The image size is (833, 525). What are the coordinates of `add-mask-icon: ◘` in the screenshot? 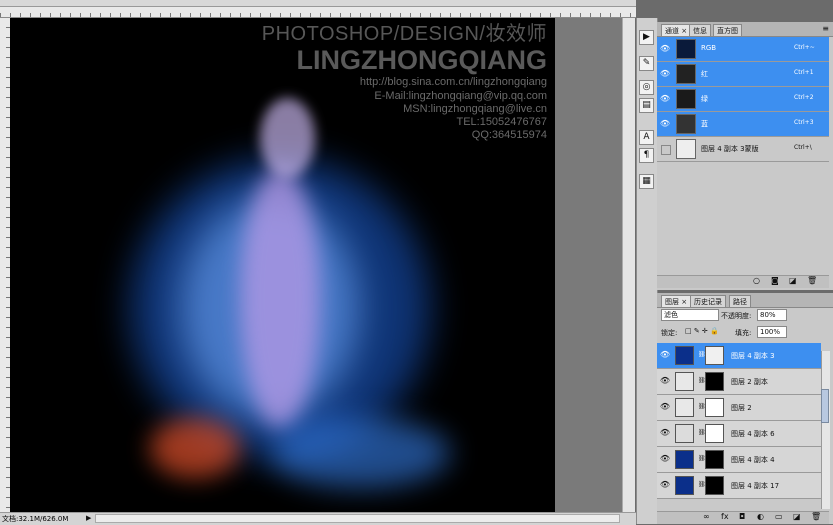 It's located at (742, 516).